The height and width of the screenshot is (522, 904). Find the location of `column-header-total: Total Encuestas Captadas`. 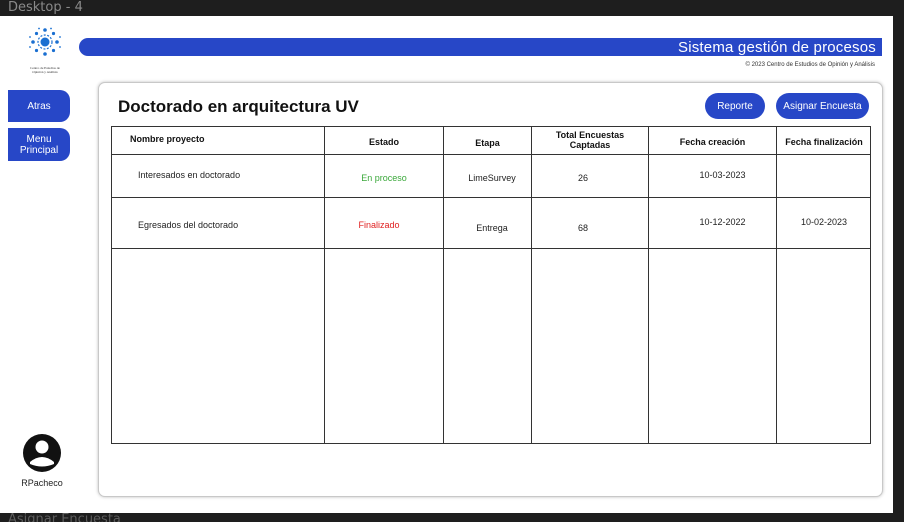

column-header-total: Total Encuestas Captadas is located at coordinates (590, 140).